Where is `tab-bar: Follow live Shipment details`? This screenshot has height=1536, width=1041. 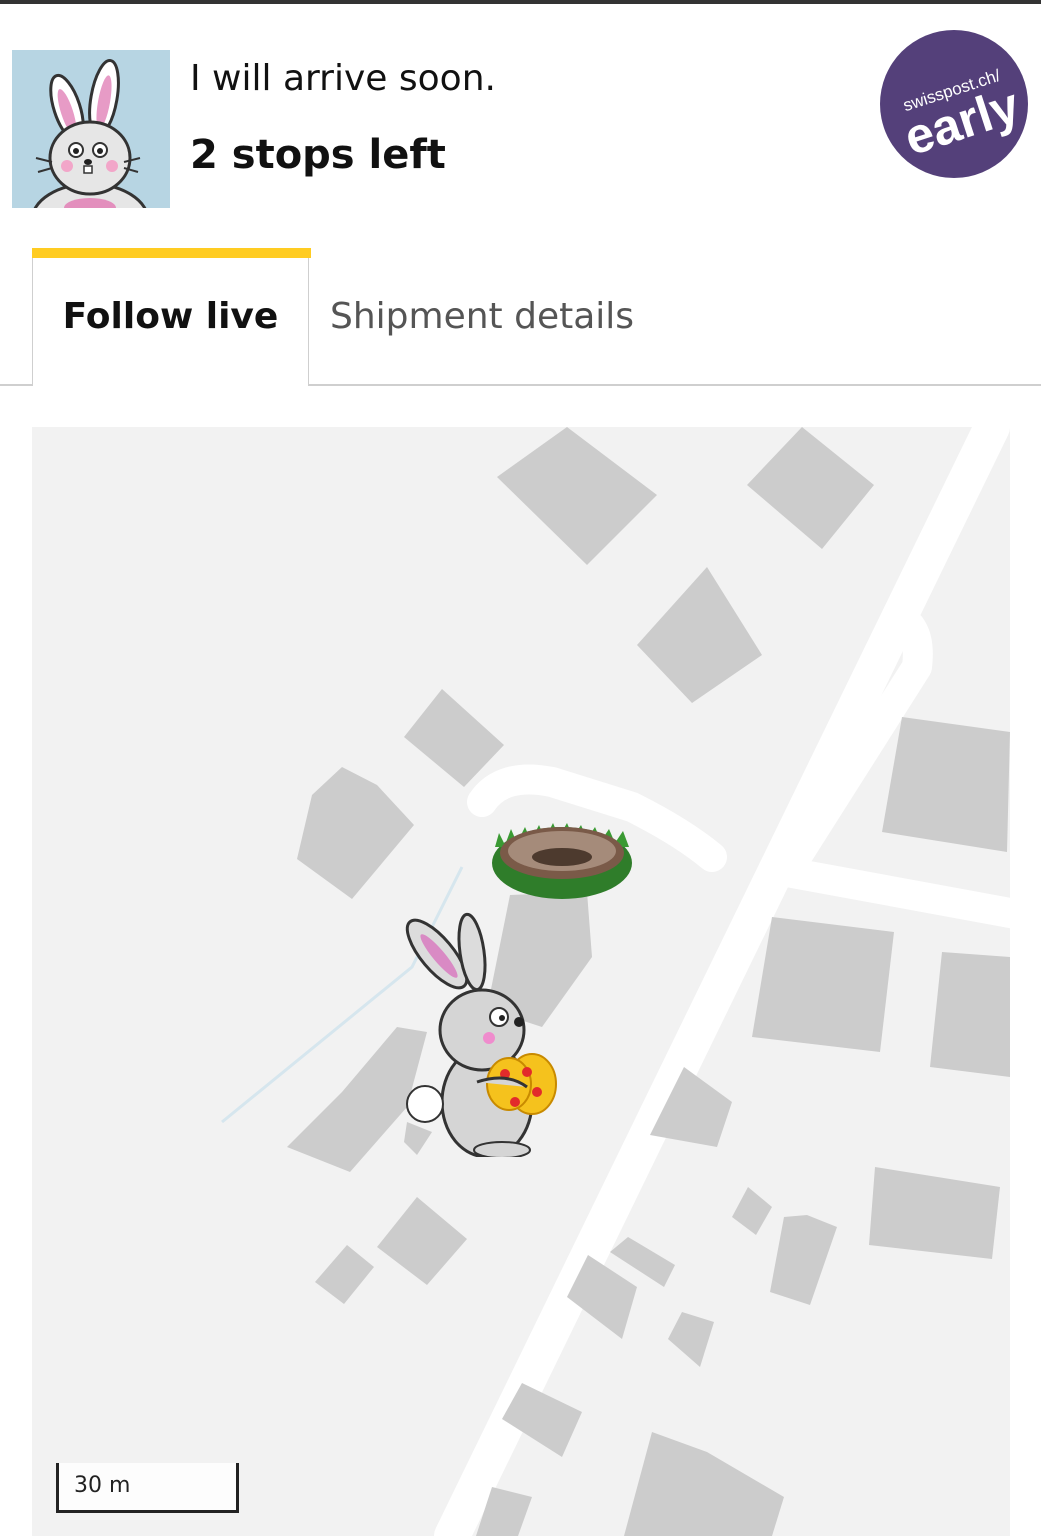
tab-bar: Follow live Shipment details is located at coordinates (520, 317).